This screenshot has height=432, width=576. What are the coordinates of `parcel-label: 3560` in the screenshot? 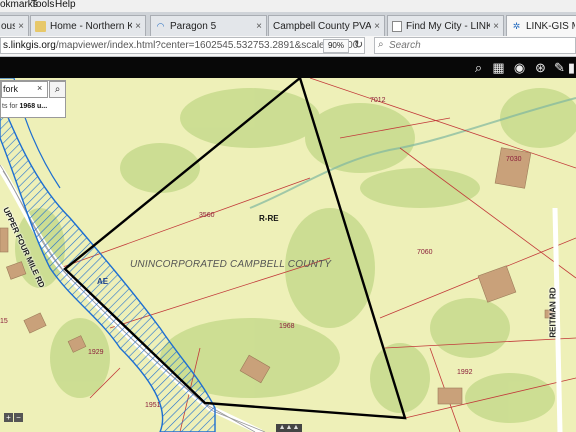 It's located at (207, 215).